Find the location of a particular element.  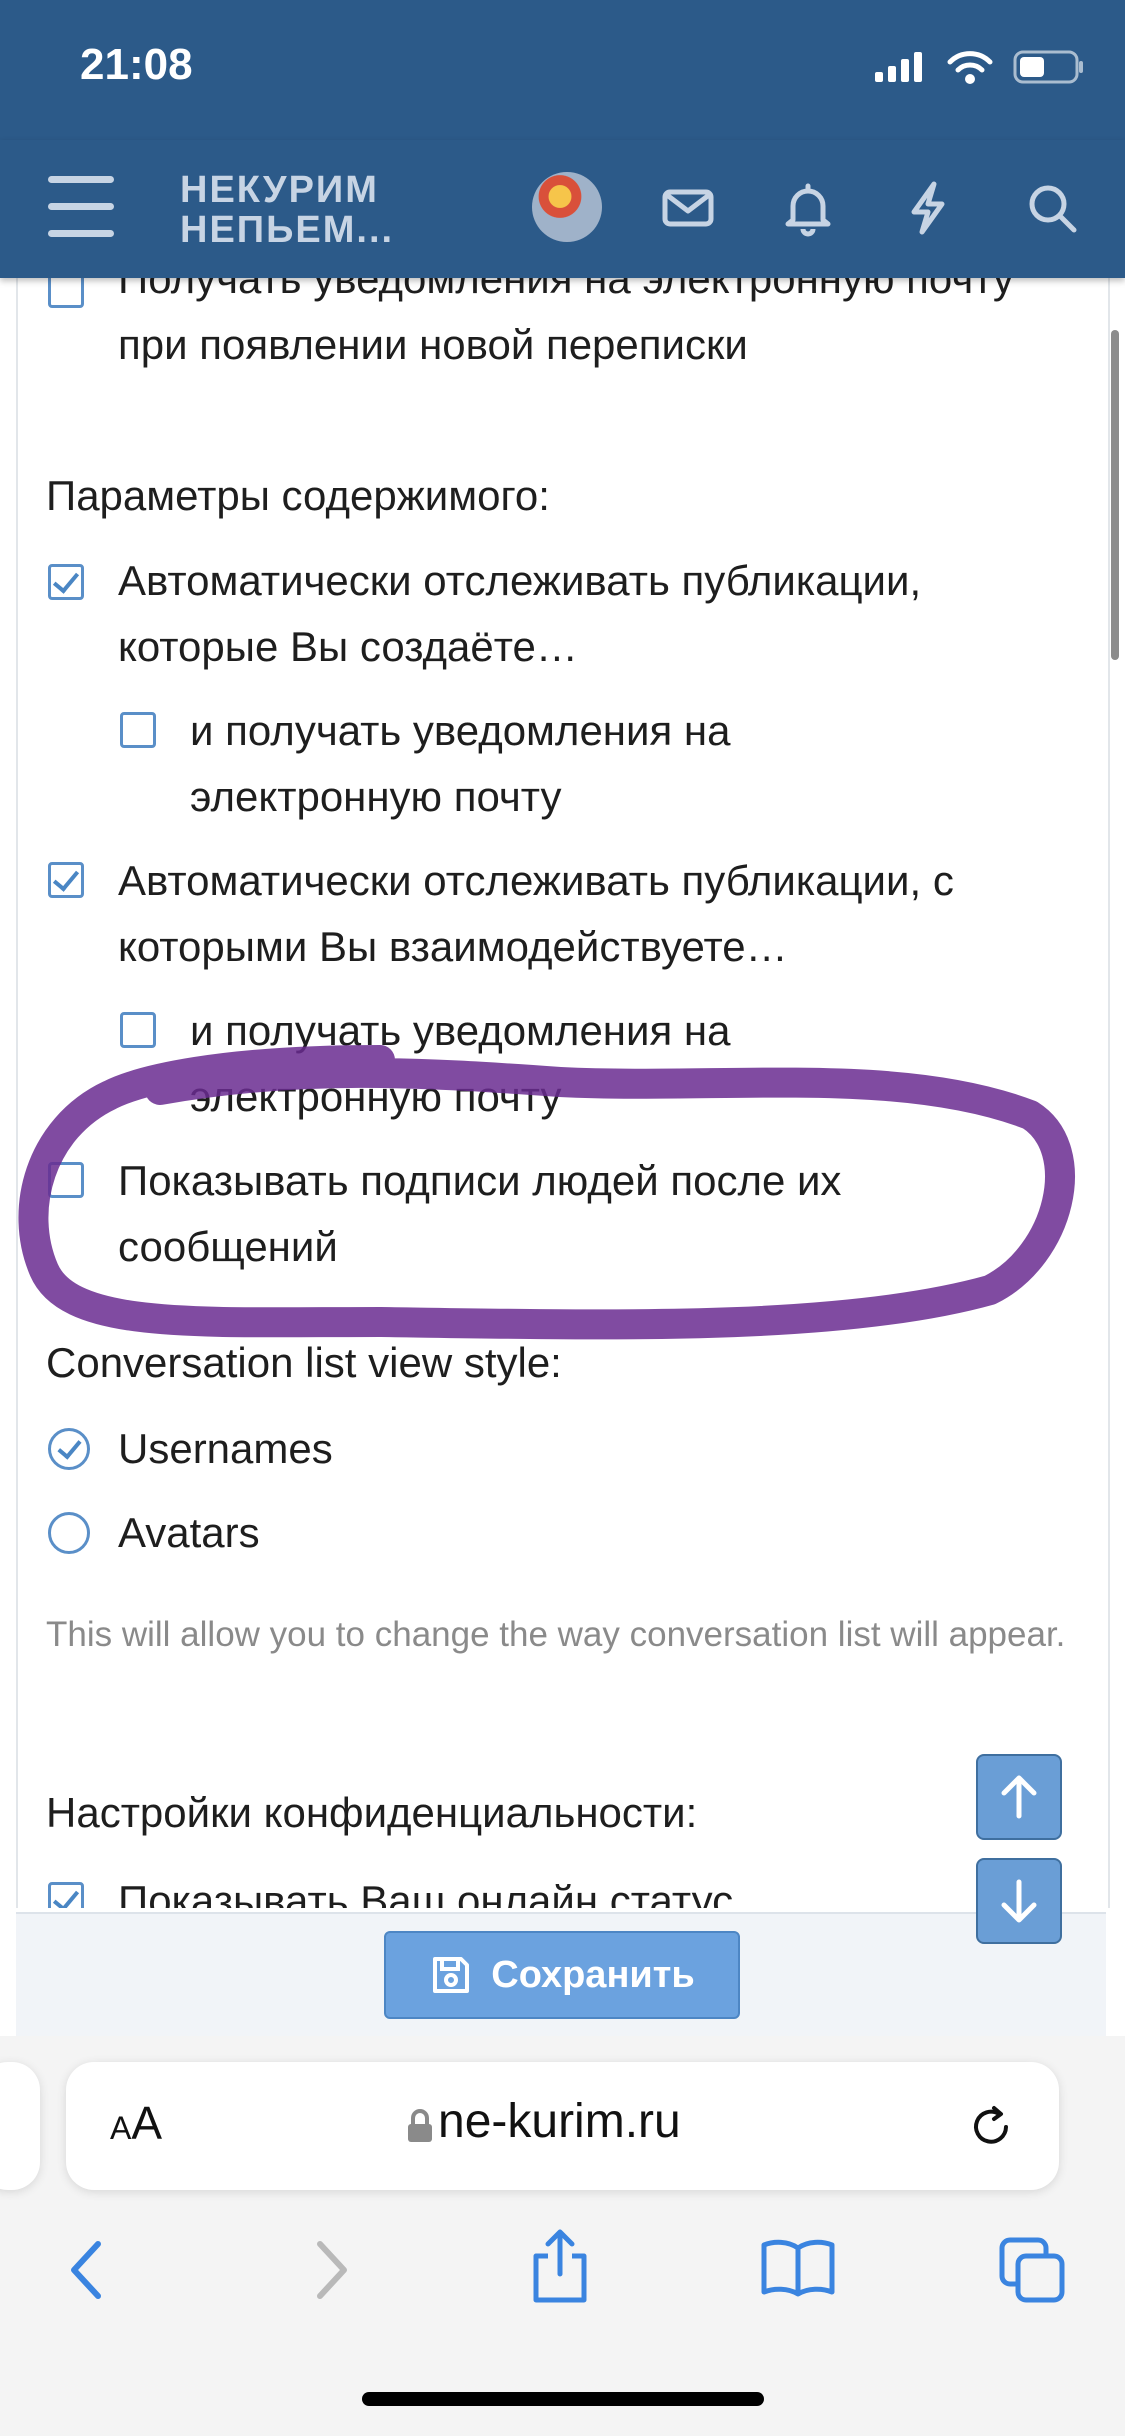

online-status-checkbox is located at coordinates (66, 1895).